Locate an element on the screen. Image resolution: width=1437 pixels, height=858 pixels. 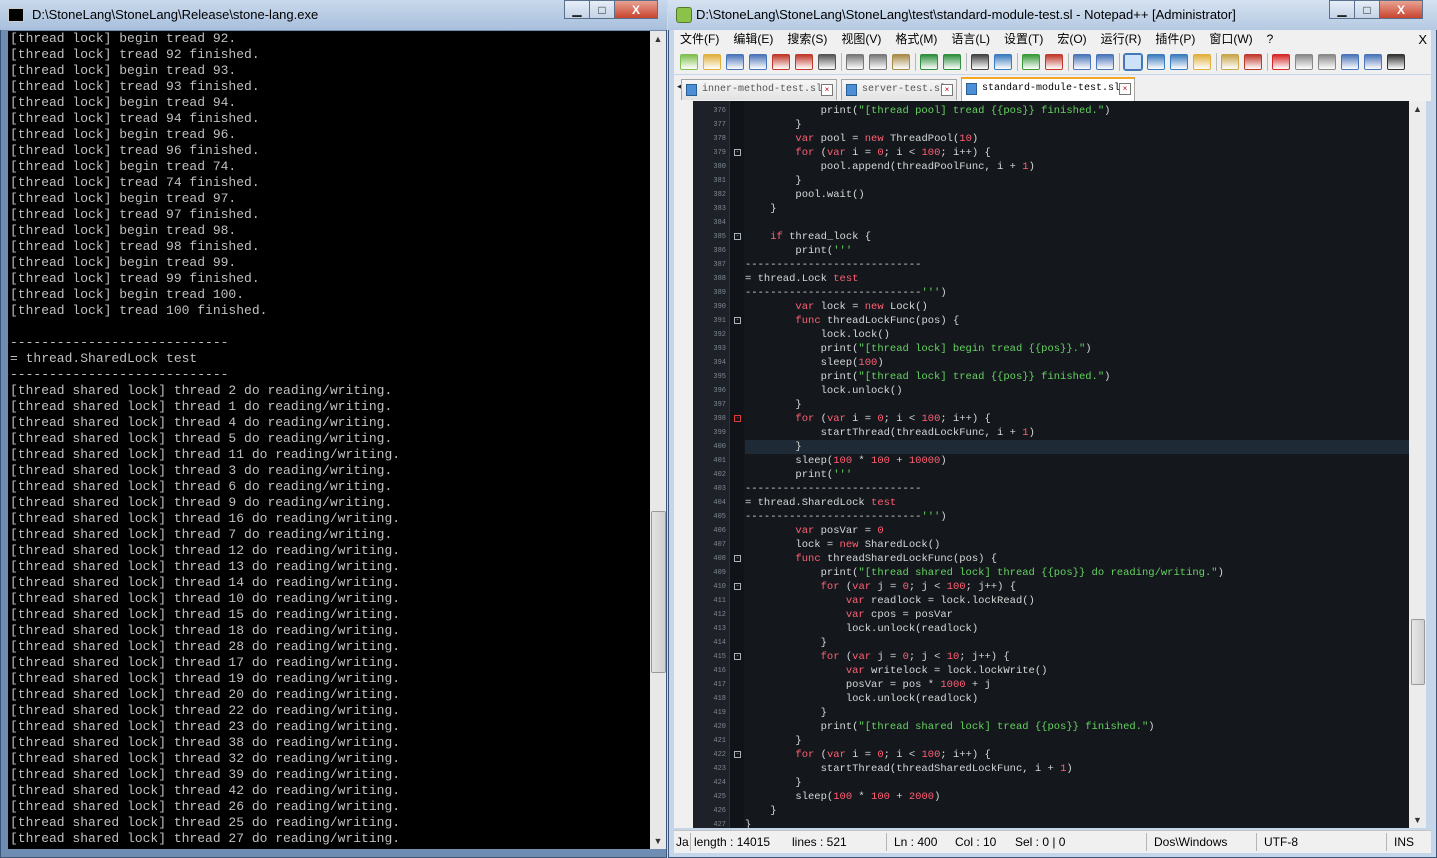
menu-item: 搜索(S) is located at coordinates (808, 39).